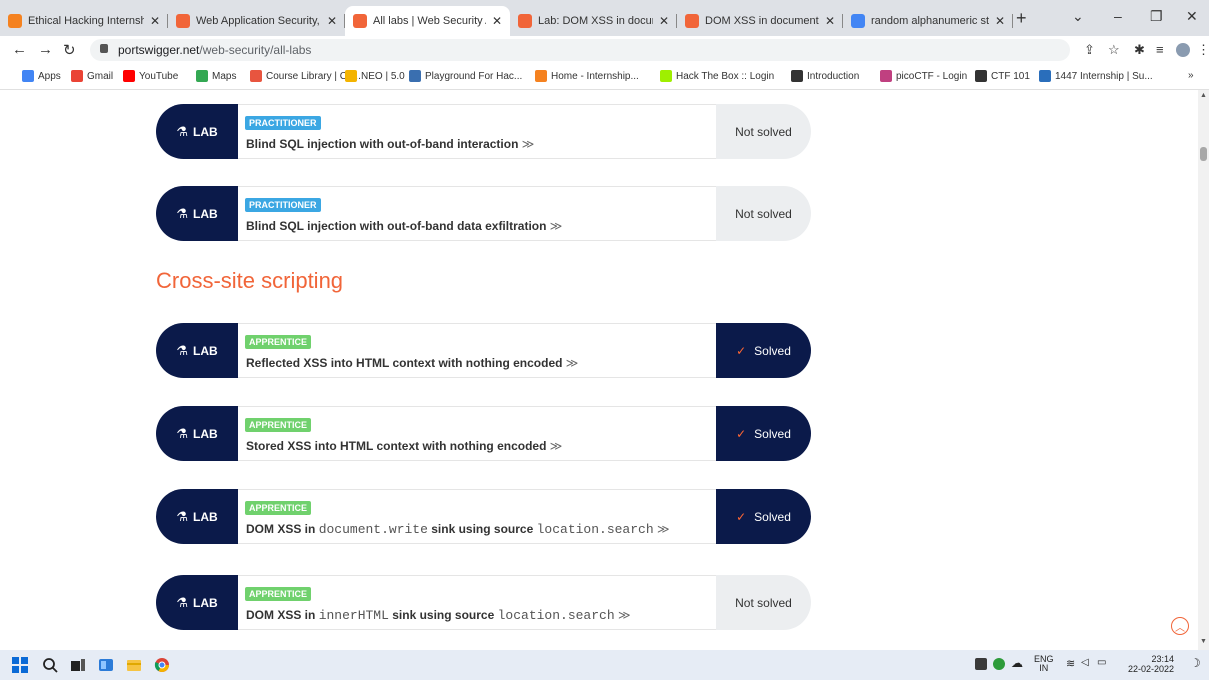 The image size is (1209, 680). What do you see at coordinates (772, 516) in the screenshot?
I see `status-label: Solved` at bounding box center [772, 516].